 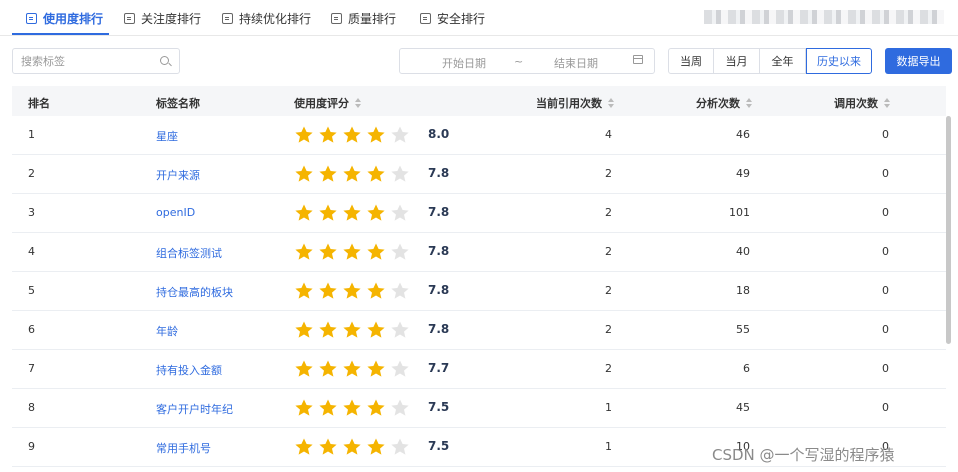 I want to click on search-icon, so click(x=164, y=60).